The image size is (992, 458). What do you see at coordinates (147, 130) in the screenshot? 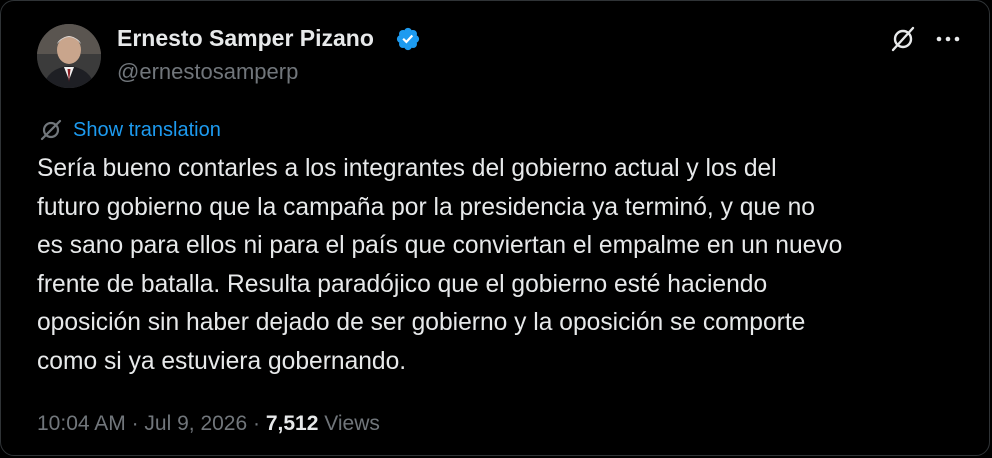
I see `show-translation-link: Show translation` at bounding box center [147, 130].